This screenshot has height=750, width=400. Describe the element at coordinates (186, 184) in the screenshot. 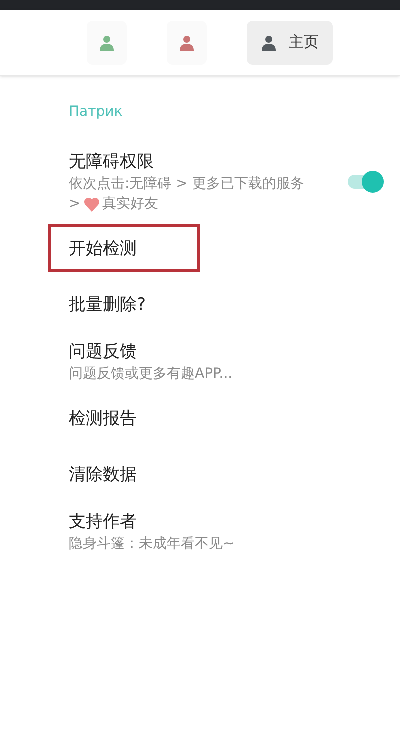

I see `item-description: 依次点击:无障碍 > 更多已下载的服务` at that location.